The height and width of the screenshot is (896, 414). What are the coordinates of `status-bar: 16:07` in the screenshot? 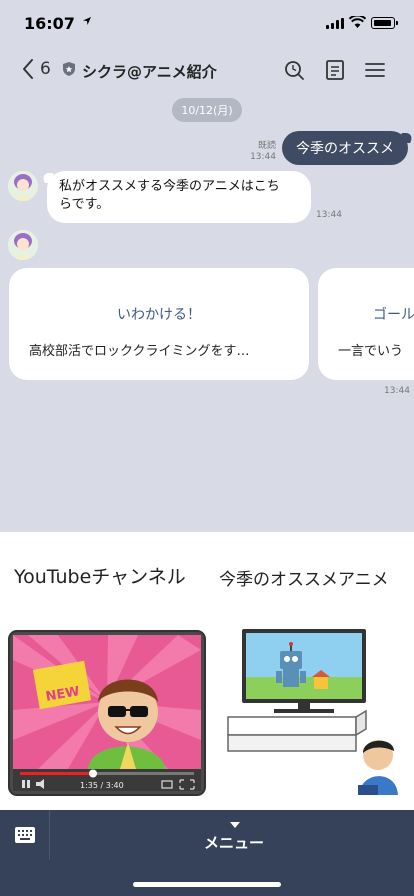 It's located at (207, 24).